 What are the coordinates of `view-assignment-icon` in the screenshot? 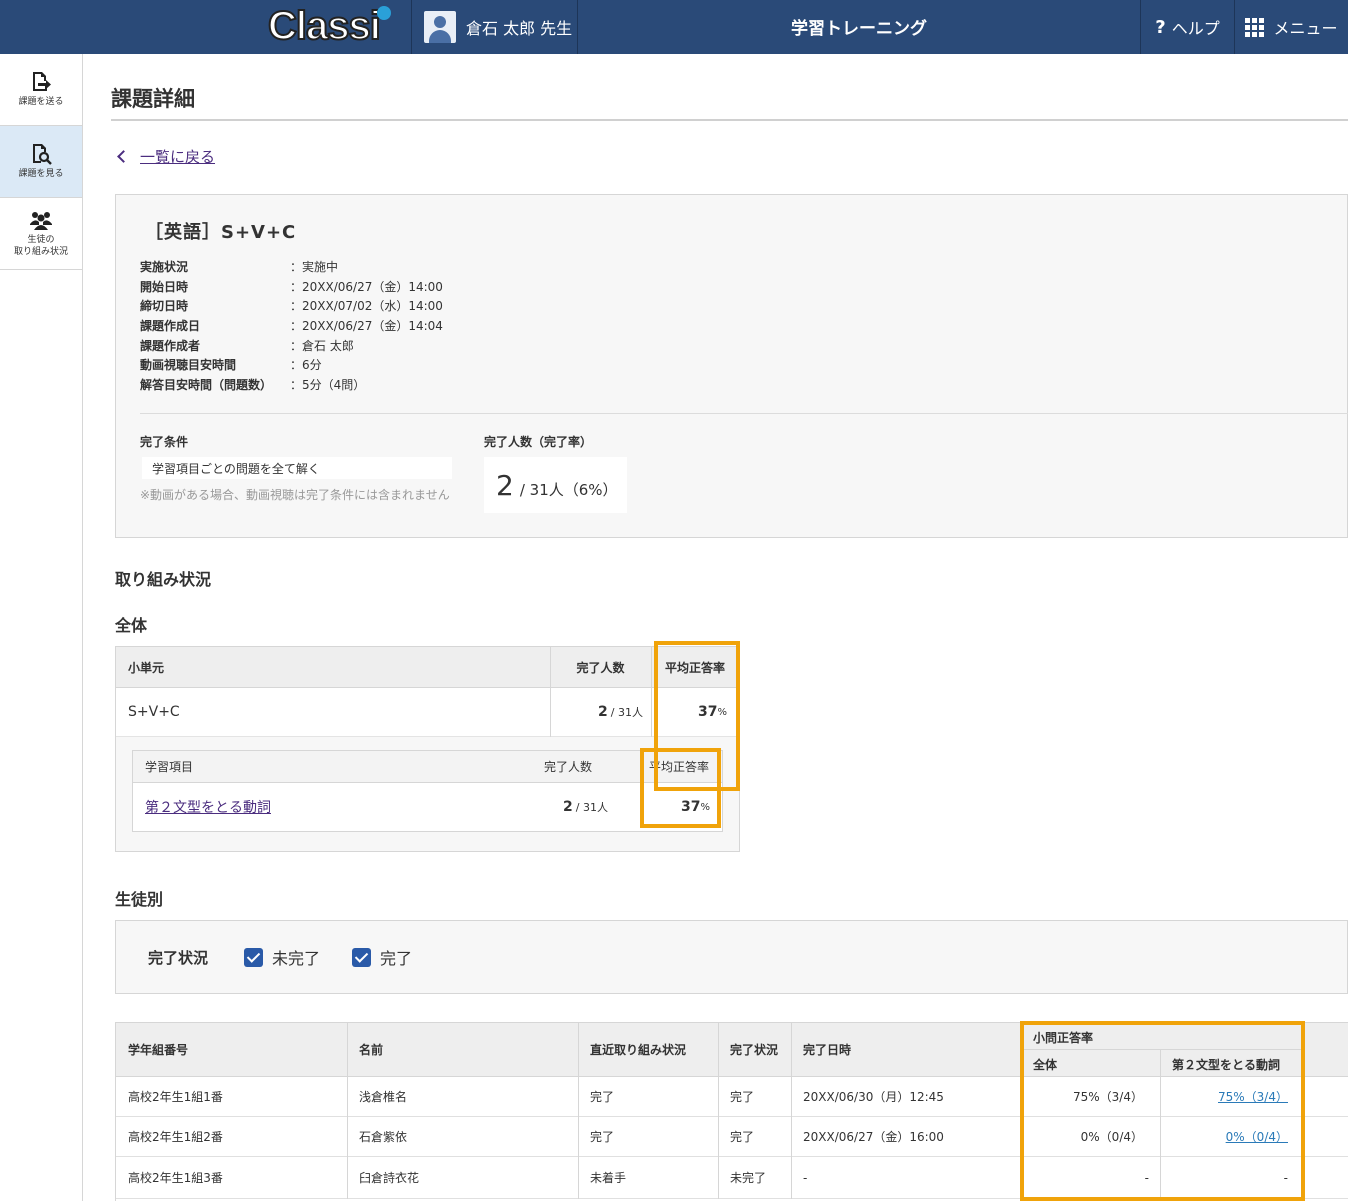 It's located at (42, 154).